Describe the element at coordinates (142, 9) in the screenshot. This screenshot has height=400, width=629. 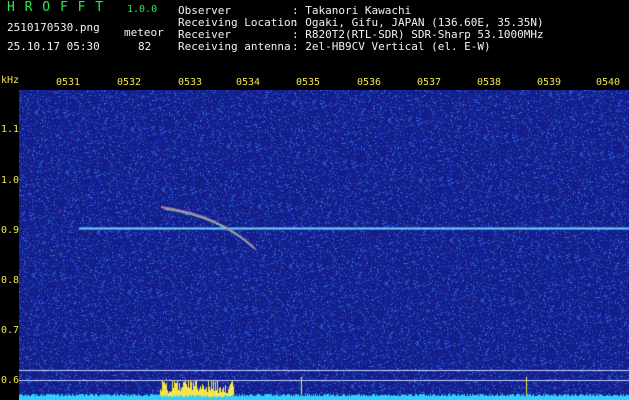
I see `app-version: 1.0.0` at that location.